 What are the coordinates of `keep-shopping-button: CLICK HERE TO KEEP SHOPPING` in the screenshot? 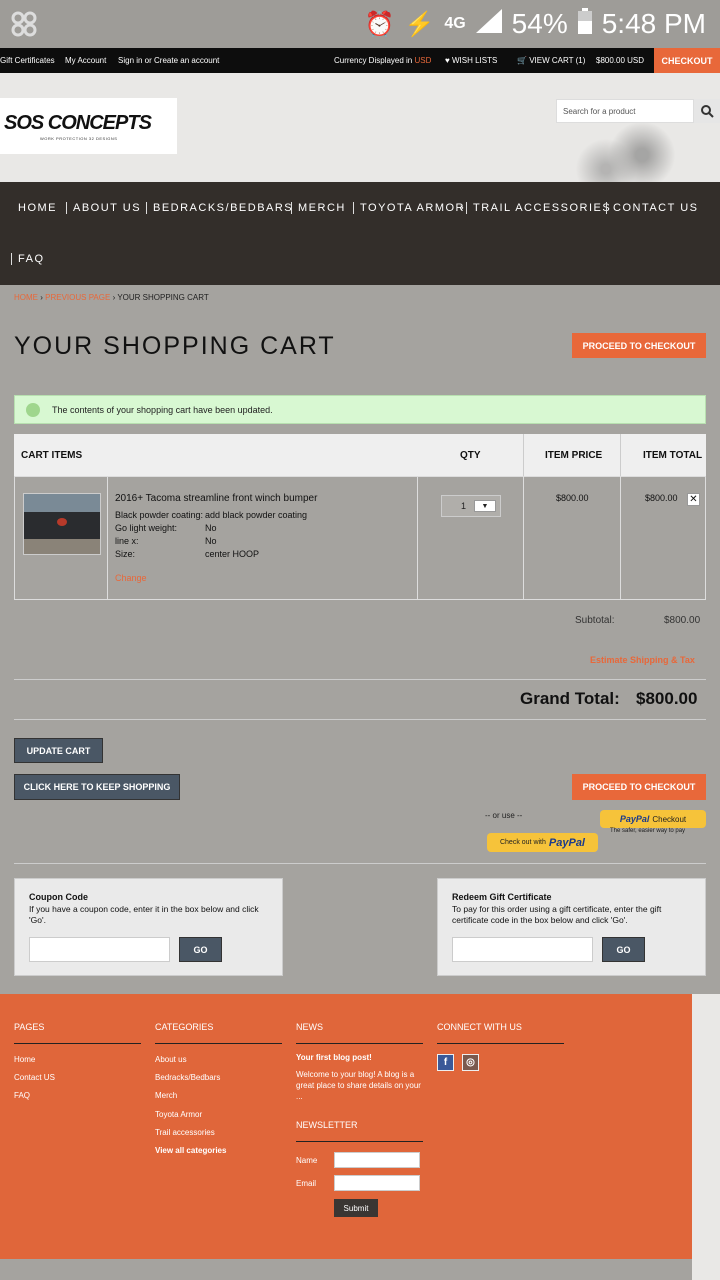 It's located at (97, 787).